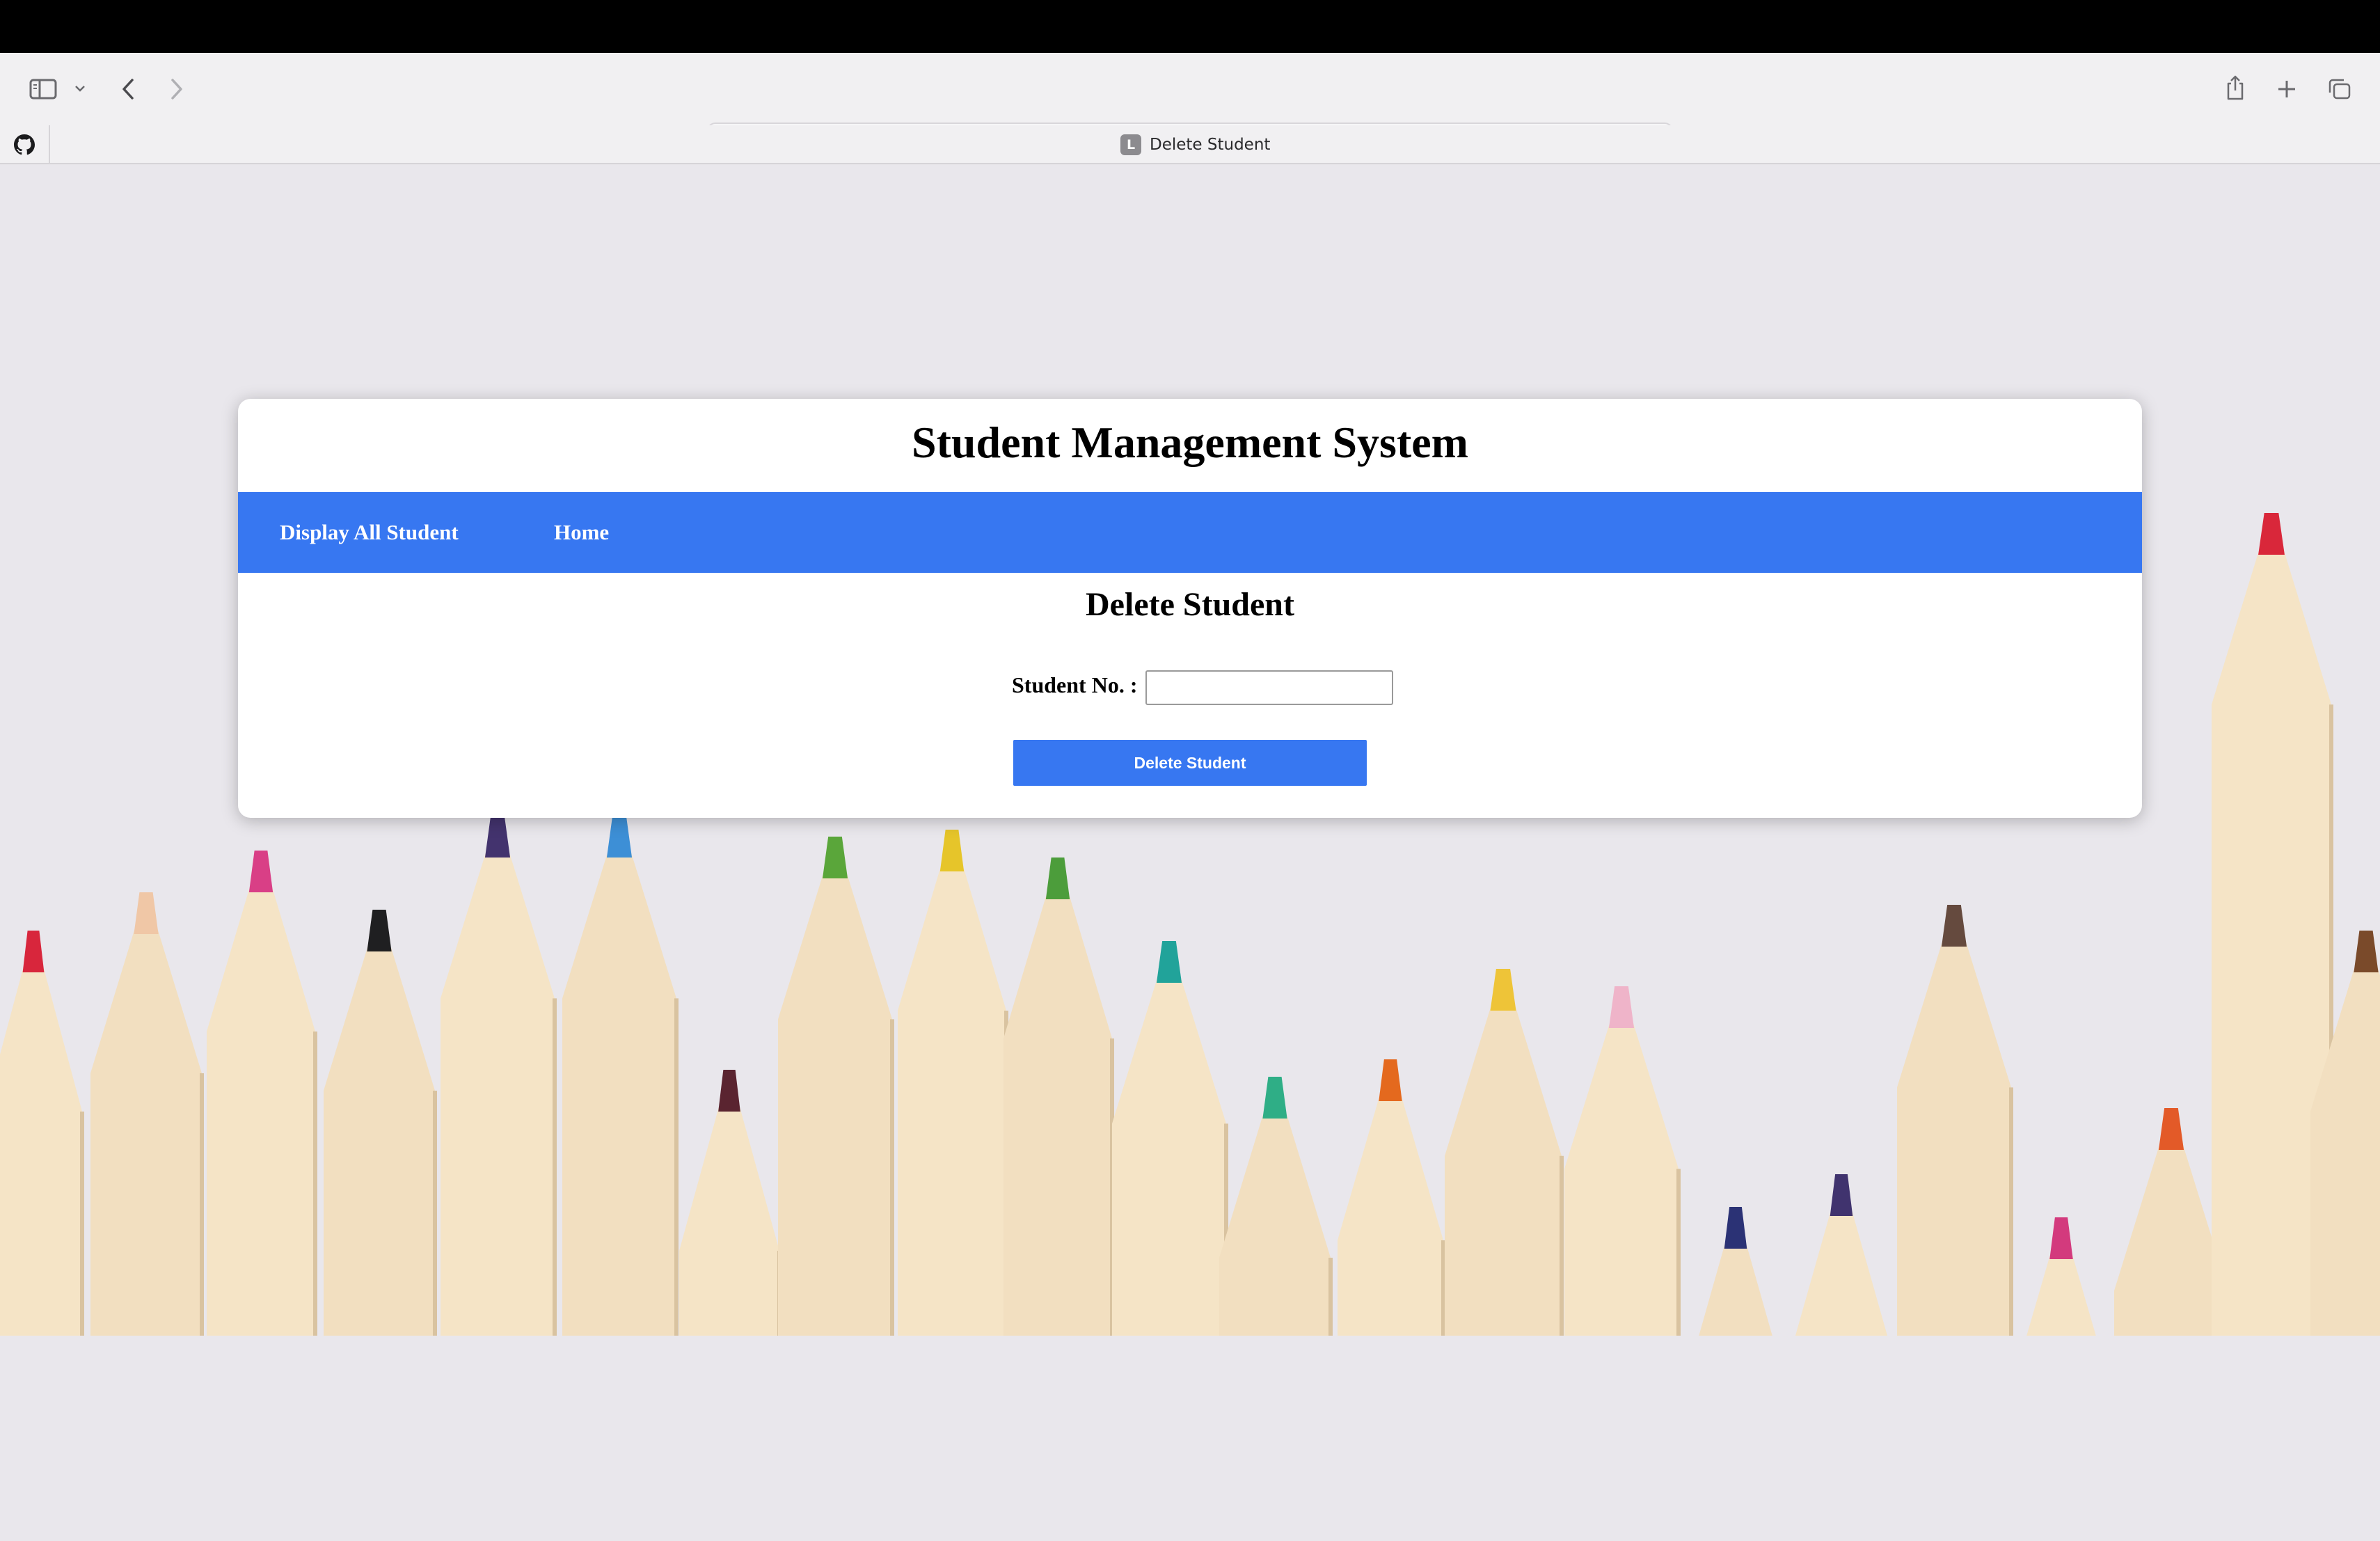 Image resolution: width=2380 pixels, height=1541 pixels. I want to click on share-button, so click(2235, 88).